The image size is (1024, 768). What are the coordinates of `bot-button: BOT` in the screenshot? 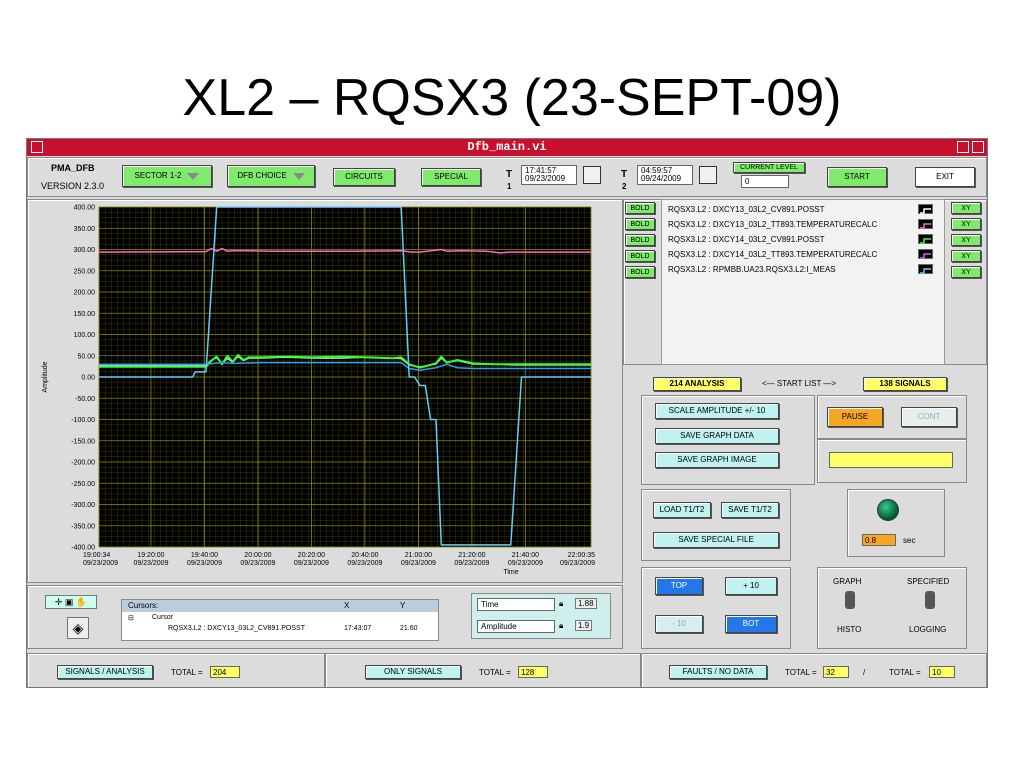 It's located at (751, 624).